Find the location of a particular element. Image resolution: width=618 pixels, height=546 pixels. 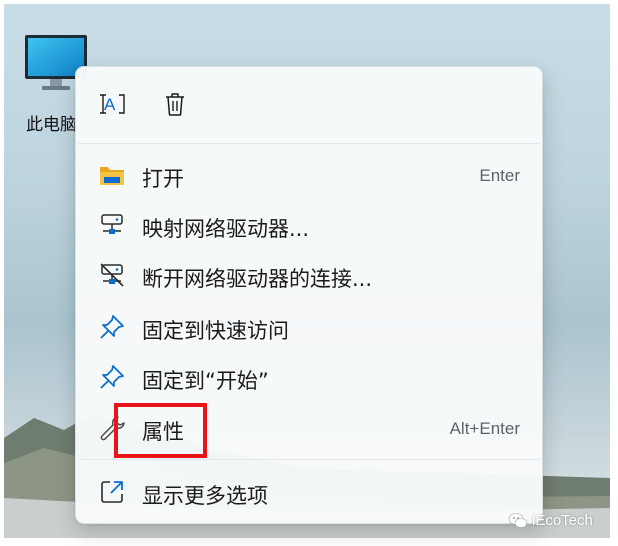

rename-icon: A is located at coordinates (112, 104).